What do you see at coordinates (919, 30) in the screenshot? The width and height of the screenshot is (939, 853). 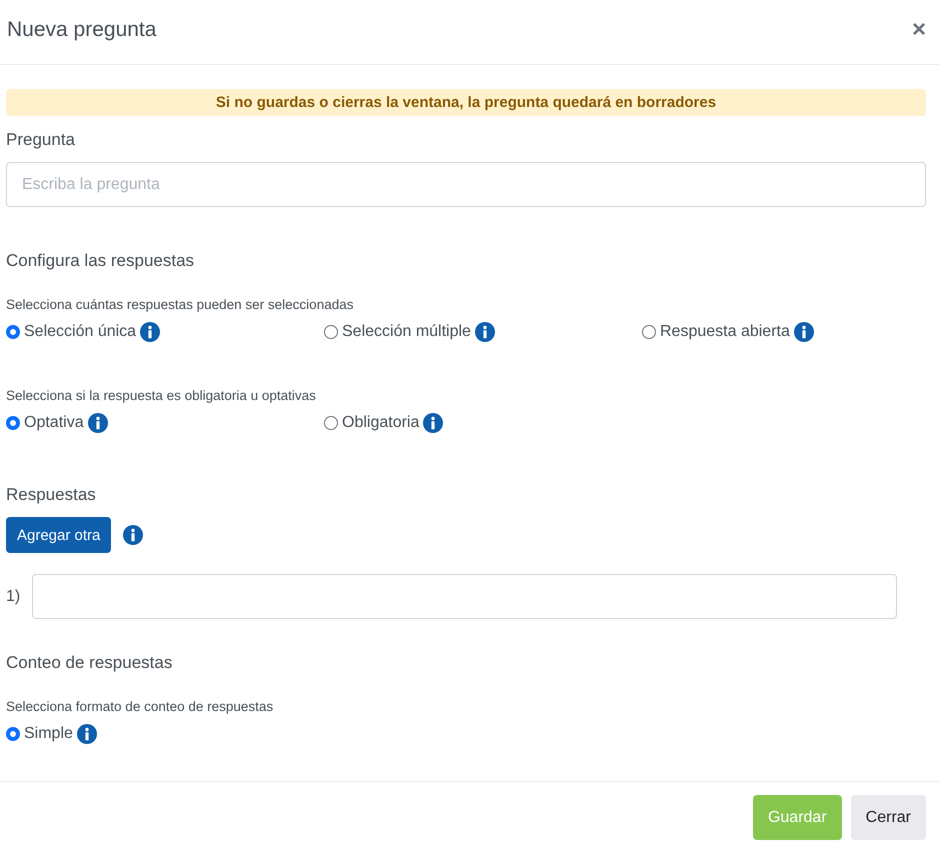 I see `close-button: ×` at bounding box center [919, 30].